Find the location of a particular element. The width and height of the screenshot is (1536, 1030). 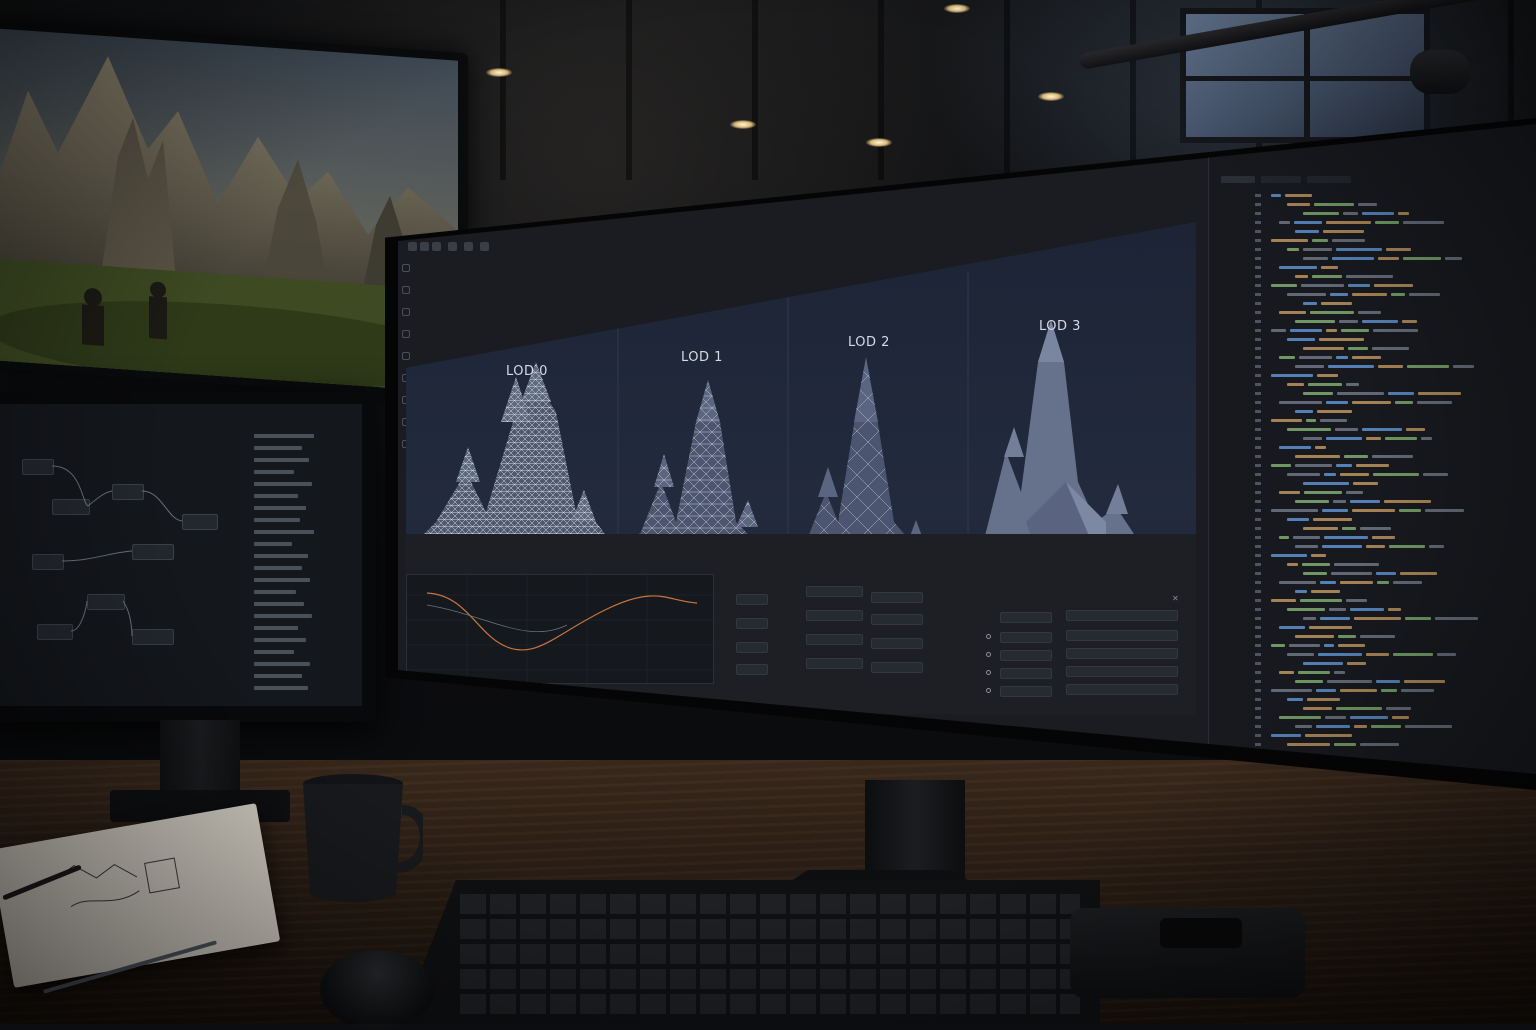

lod0-label: LOD 0 is located at coordinates (527, 371).